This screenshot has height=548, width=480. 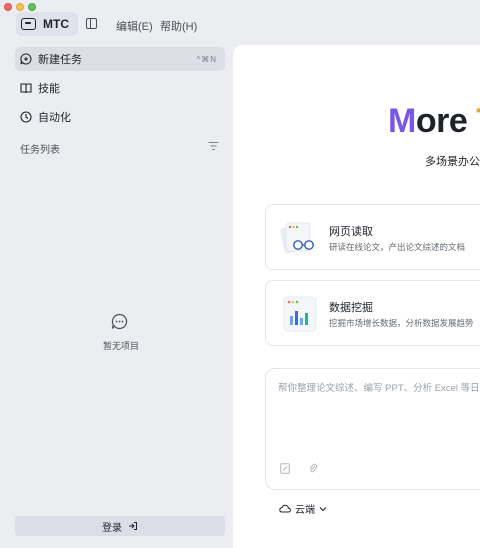 What do you see at coordinates (26, 88) in the screenshot?
I see `book-icon` at bounding box center [26, 88].